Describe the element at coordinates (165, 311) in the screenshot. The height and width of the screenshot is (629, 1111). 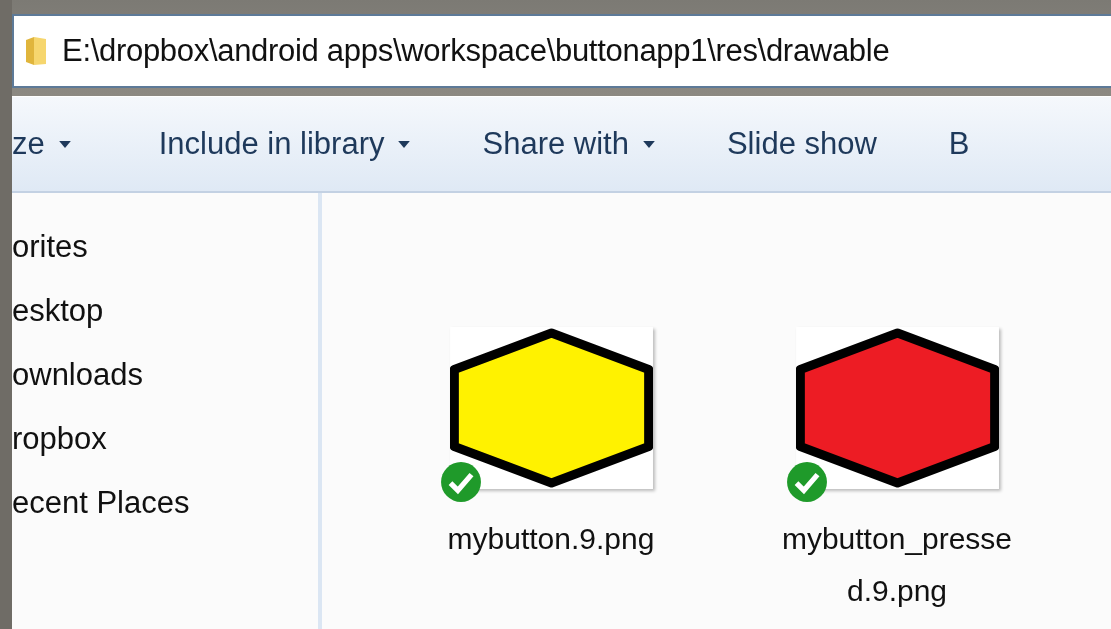
I see `navigation-item: esktop` at that location.